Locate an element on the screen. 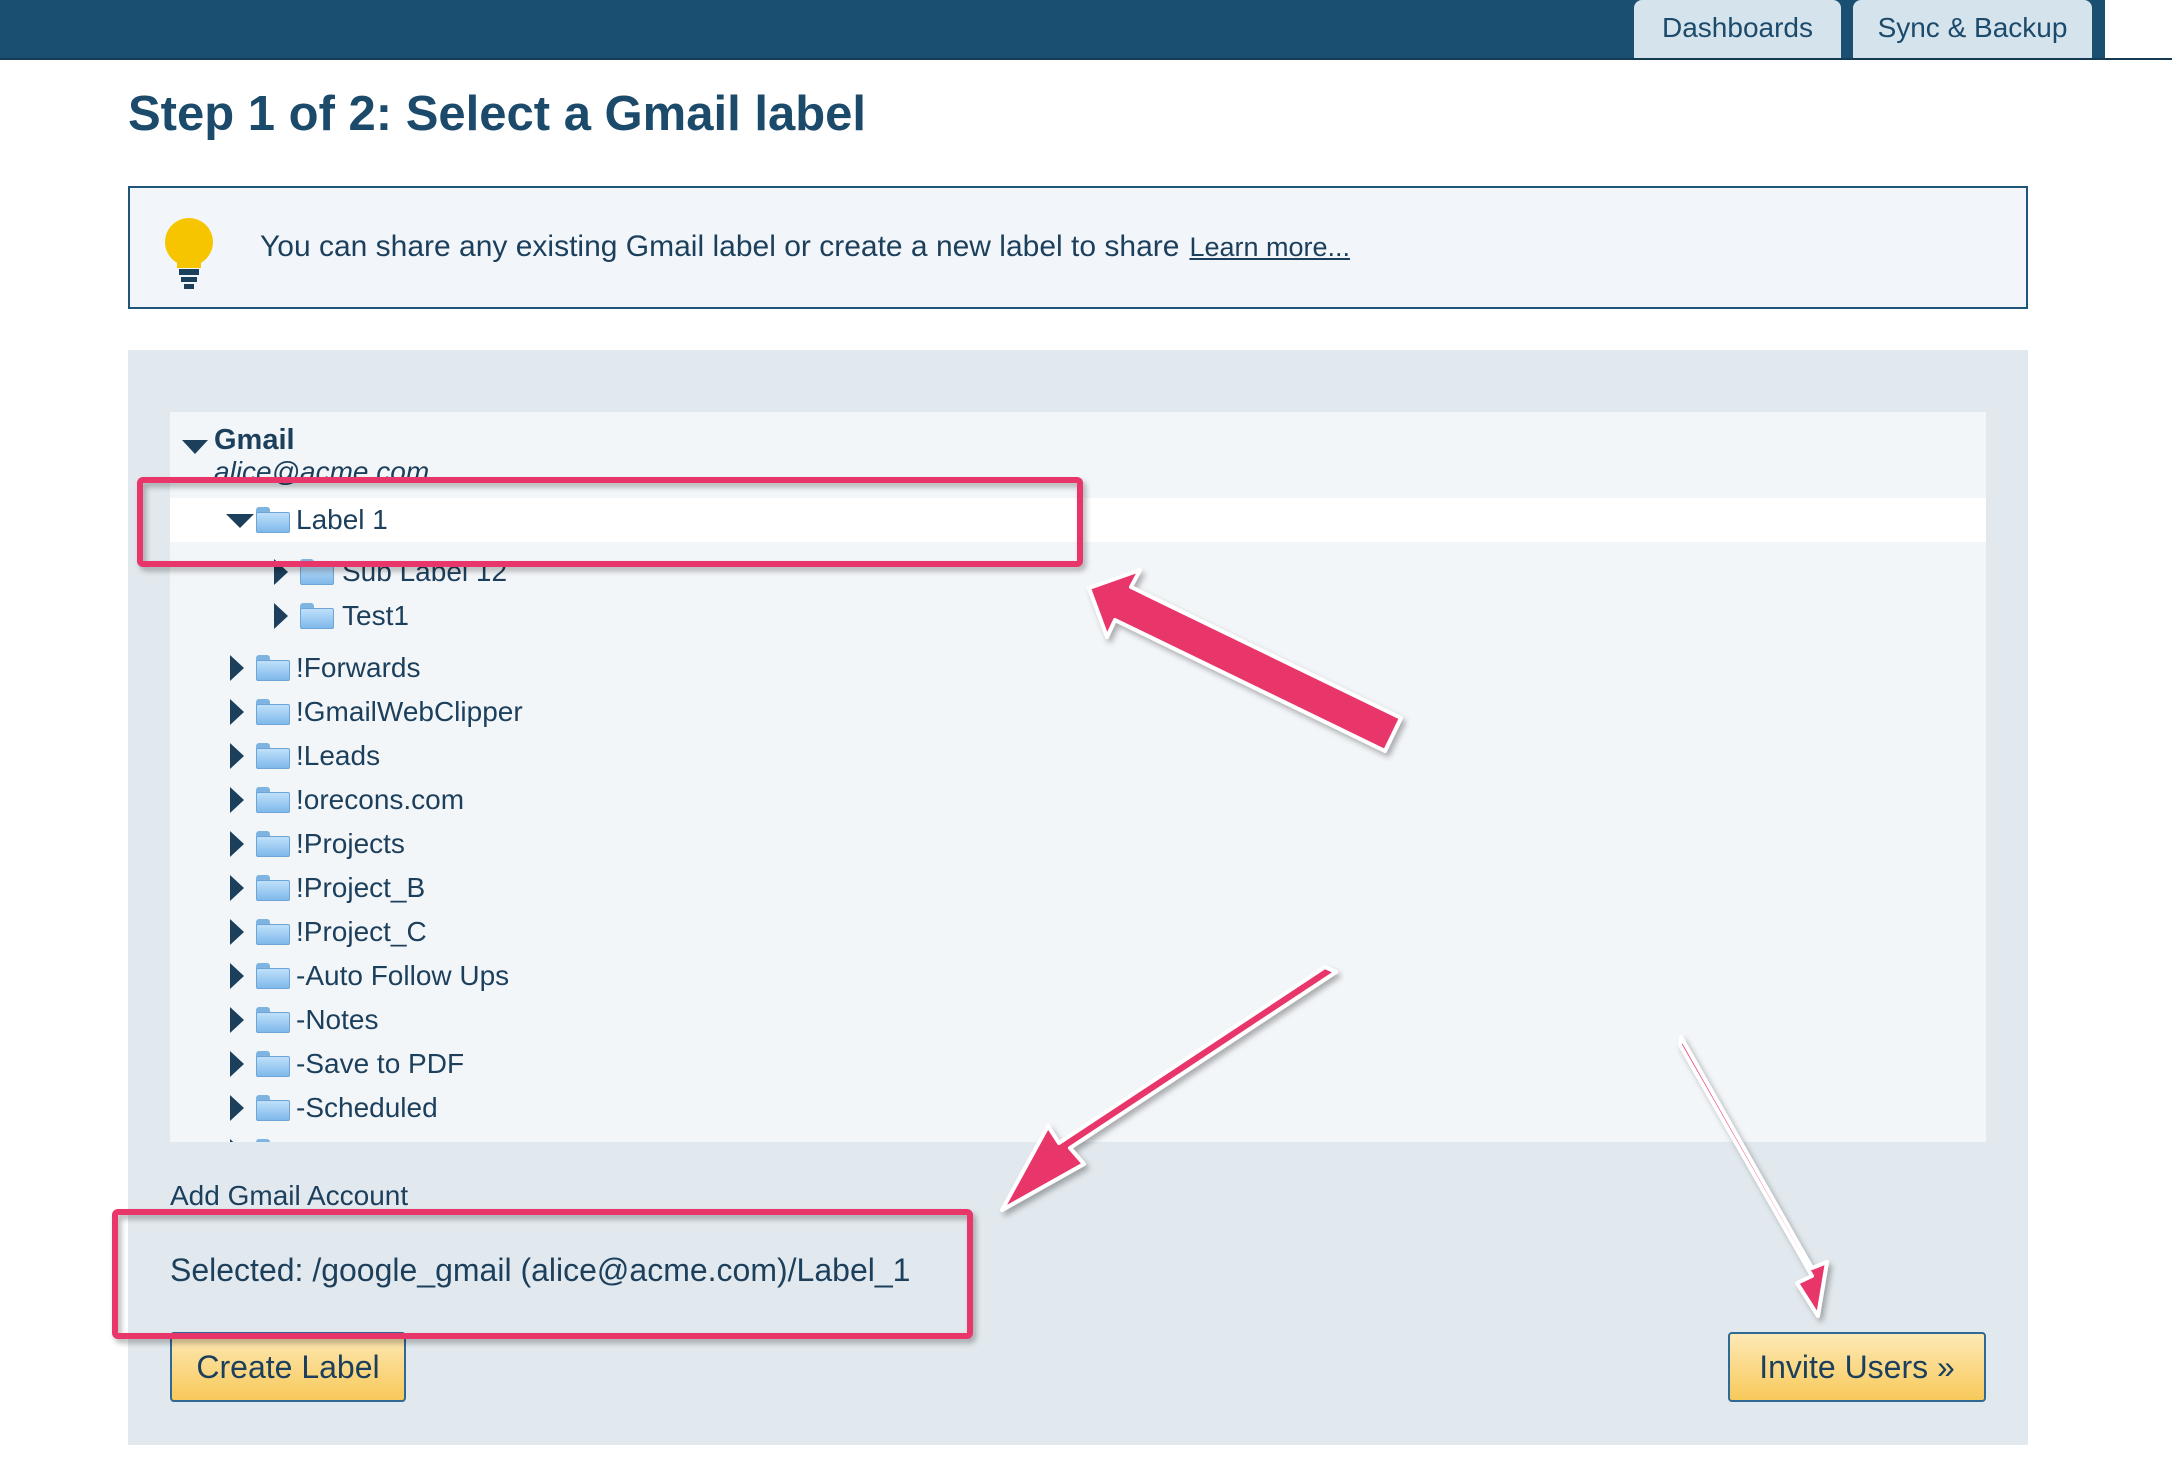  tree-item: -Notes is located at coordinates (1078, 1020).